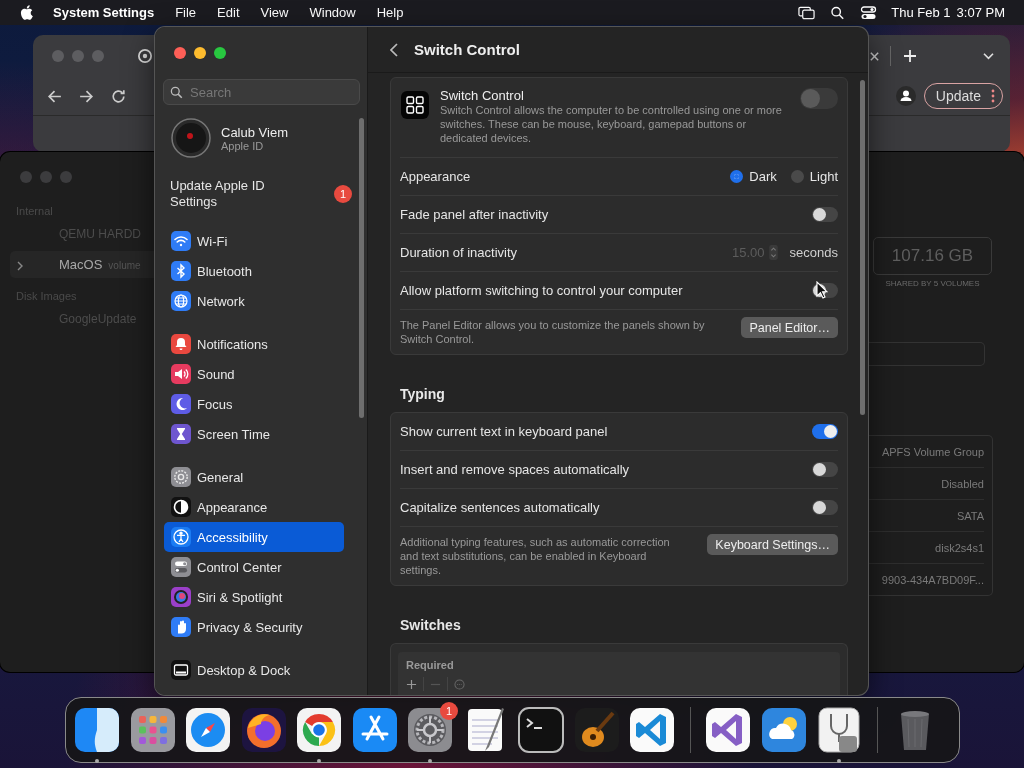 The height and width of the screenshot is (768, 1024). Describe the element at coordinates (263, 730) in the screenshot. I see `flame-globe-icon` at that location.